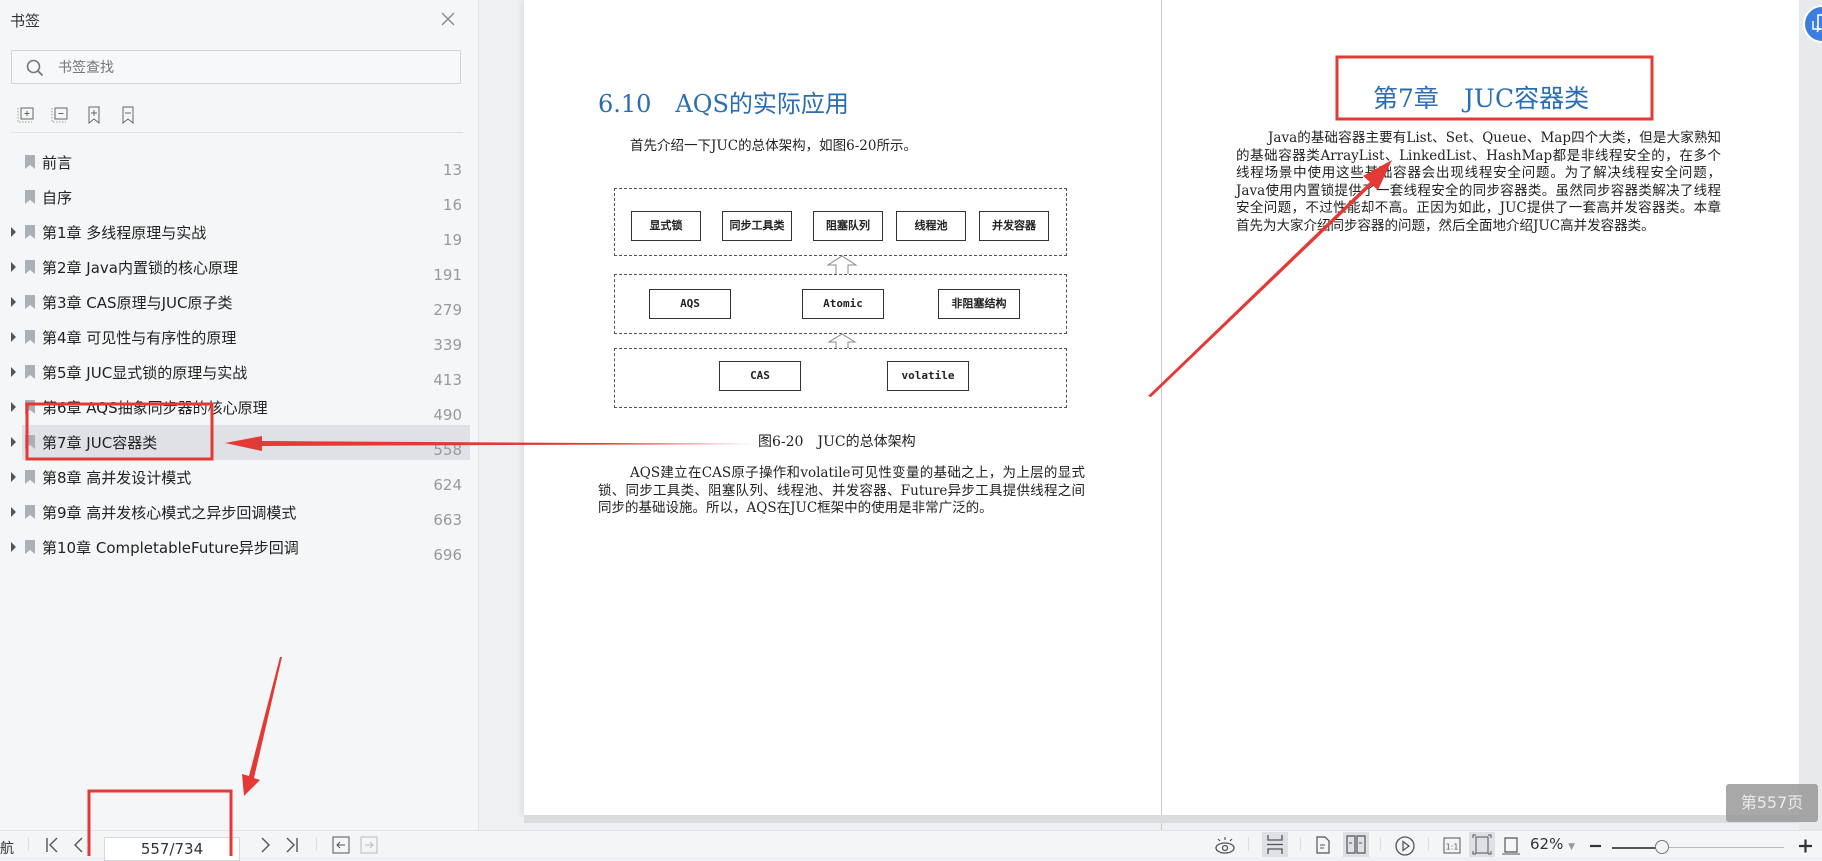 The image size is (1822, 861). I want to click on play-button, so click(1405, 845).